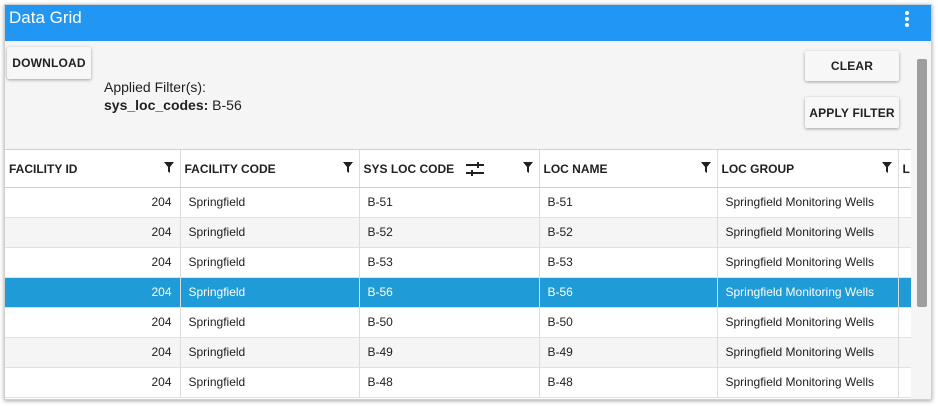 This screenshot has width=938, height=406. I want to click on column-header-label: L, so click(906, 168).